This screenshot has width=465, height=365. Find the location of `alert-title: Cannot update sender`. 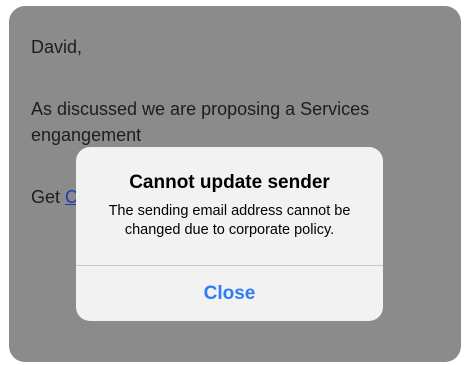

alert-title: Cannot update sender is located at coordinates (229, 182).